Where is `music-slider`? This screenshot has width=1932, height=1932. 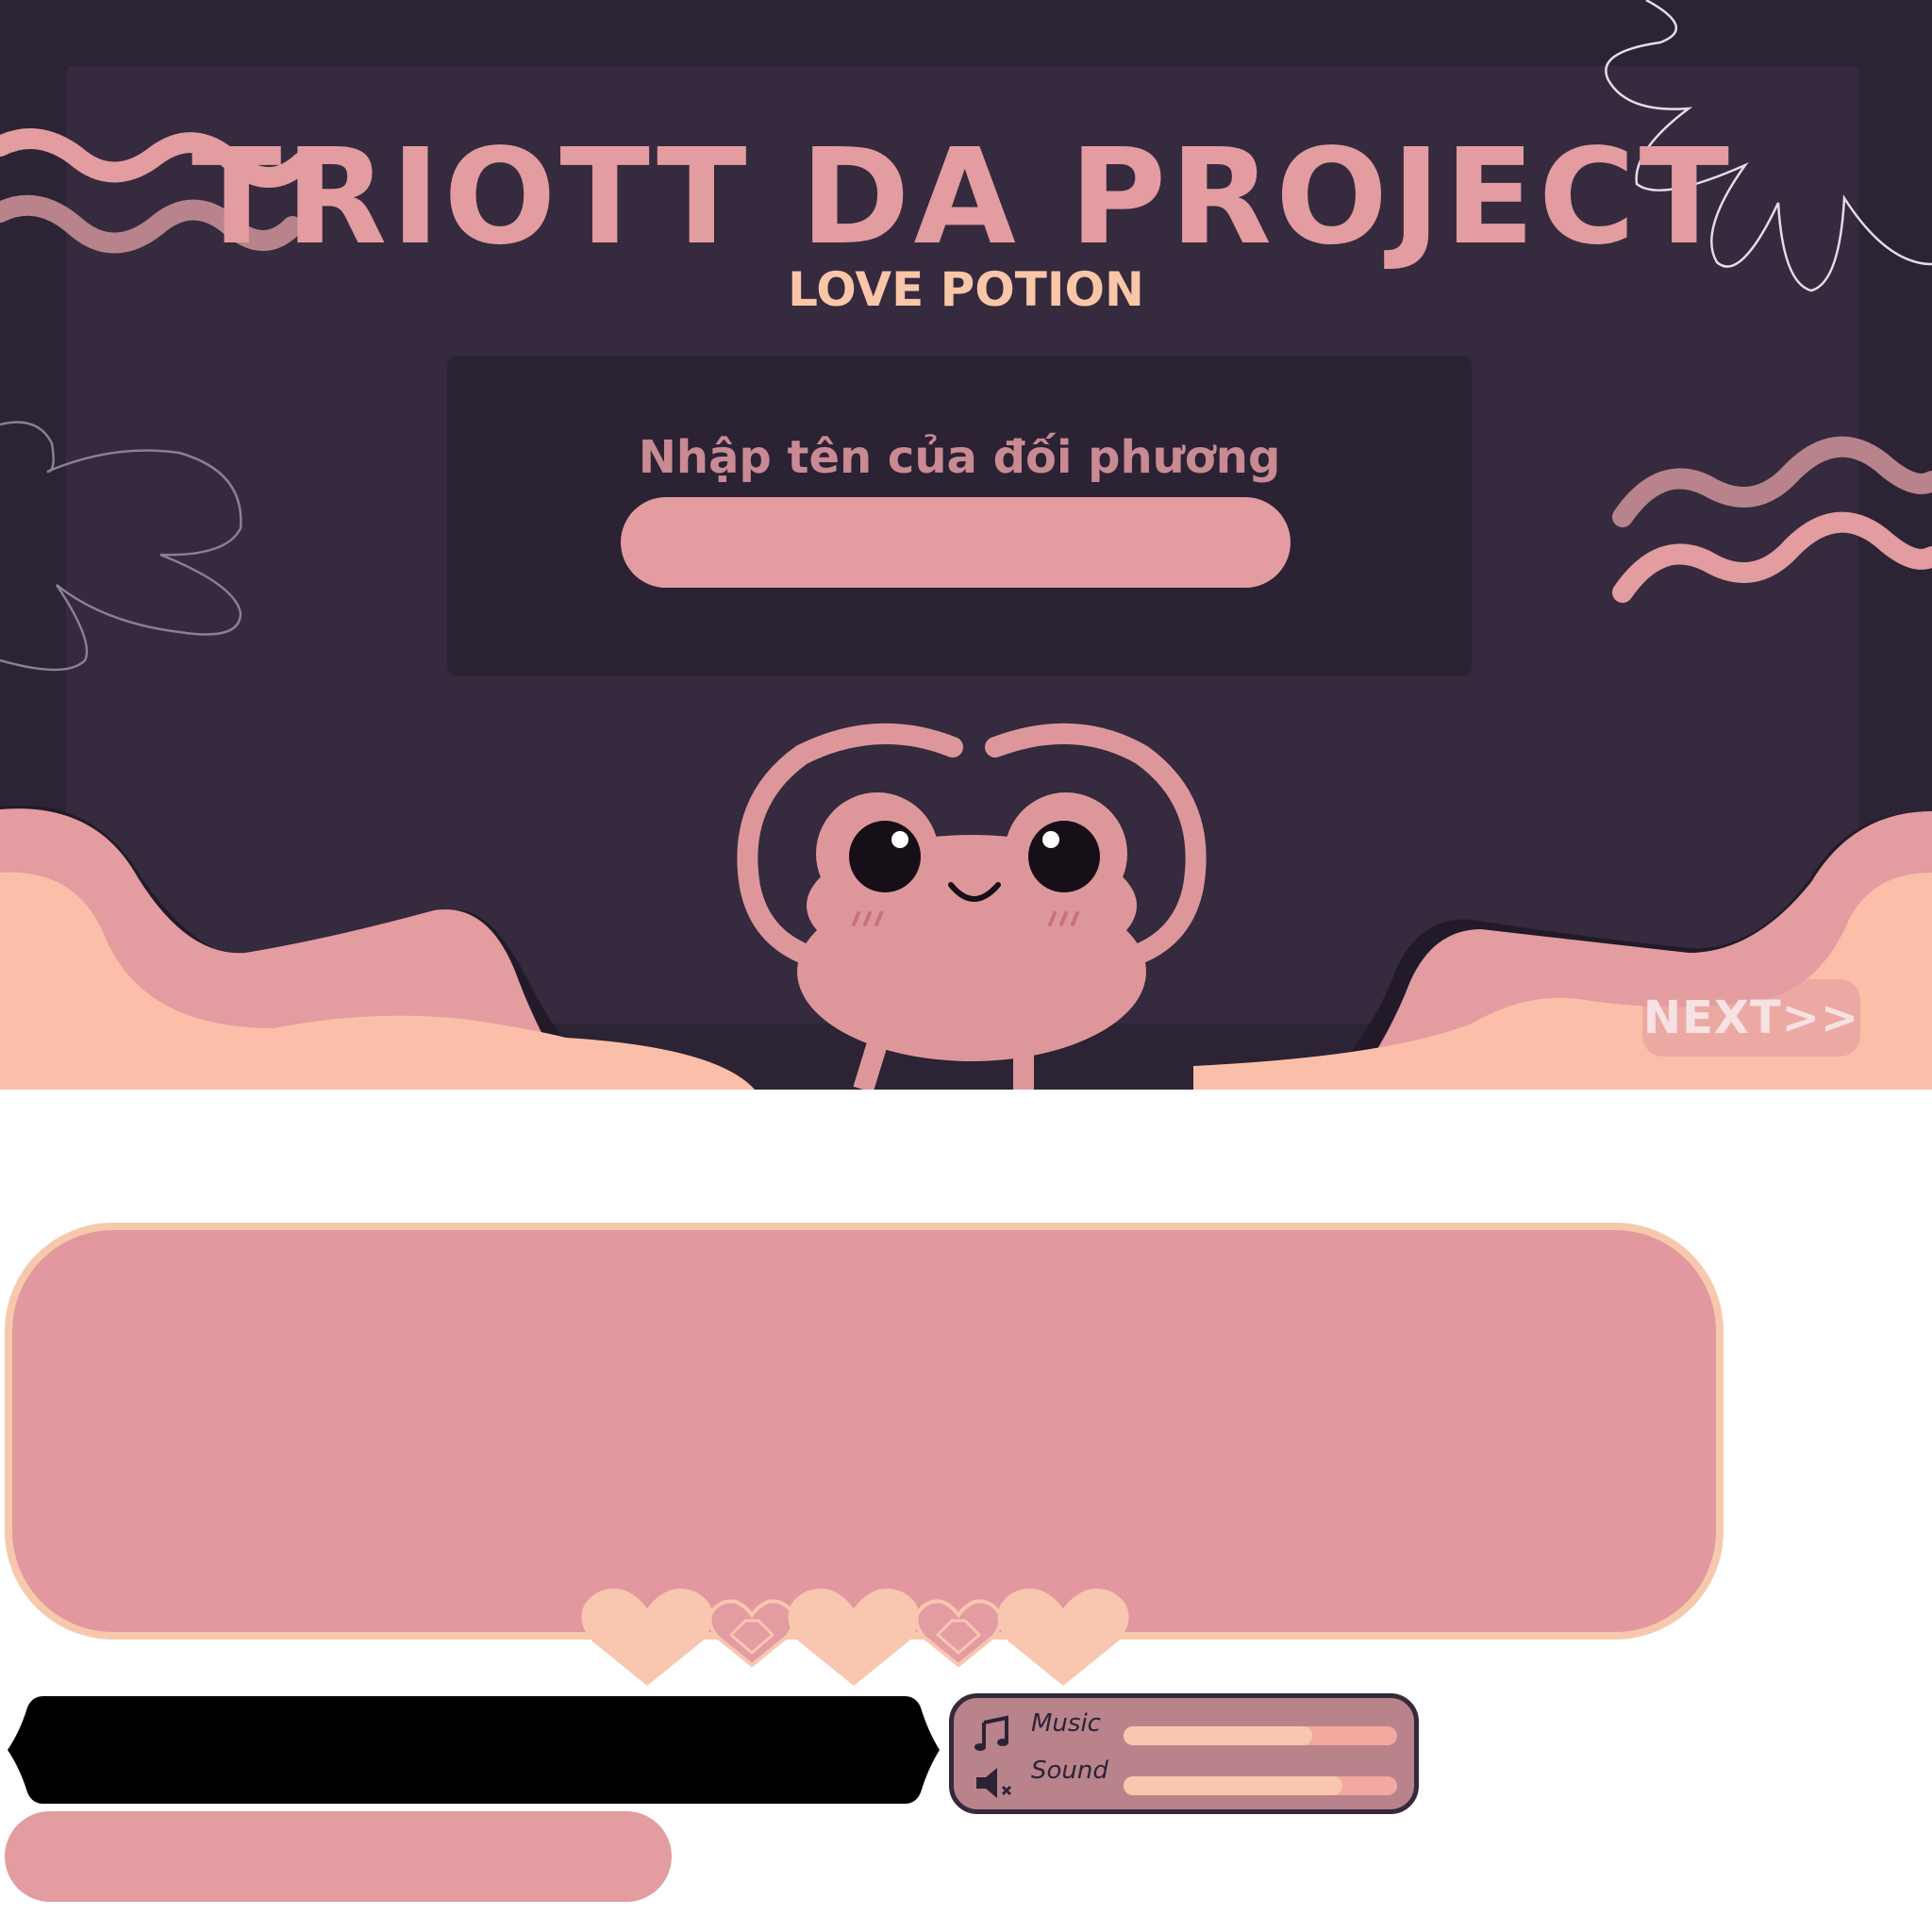 music-slider is located at coordinates (1260, 1736).